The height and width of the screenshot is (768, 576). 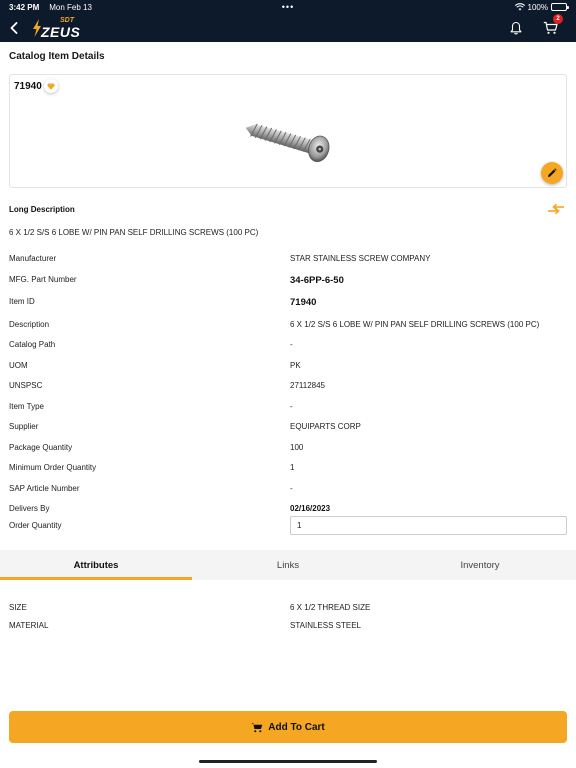 I want to click on attribute-value: STAINLESS STEEL, so click(x=325, y=625).